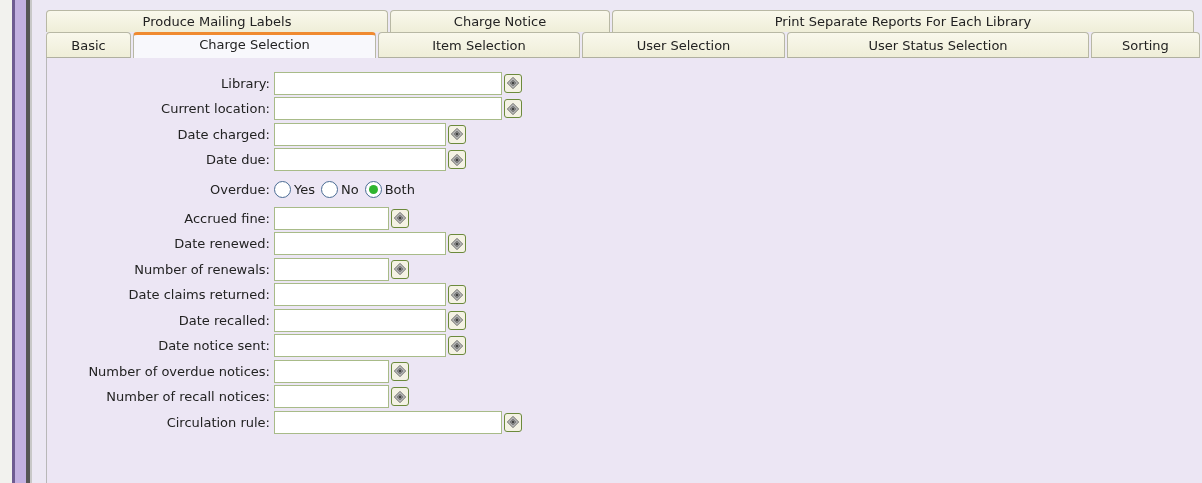  Describe the element at coordinates (88, 45) in the screenshot. I see `tab: Basic` at that location.